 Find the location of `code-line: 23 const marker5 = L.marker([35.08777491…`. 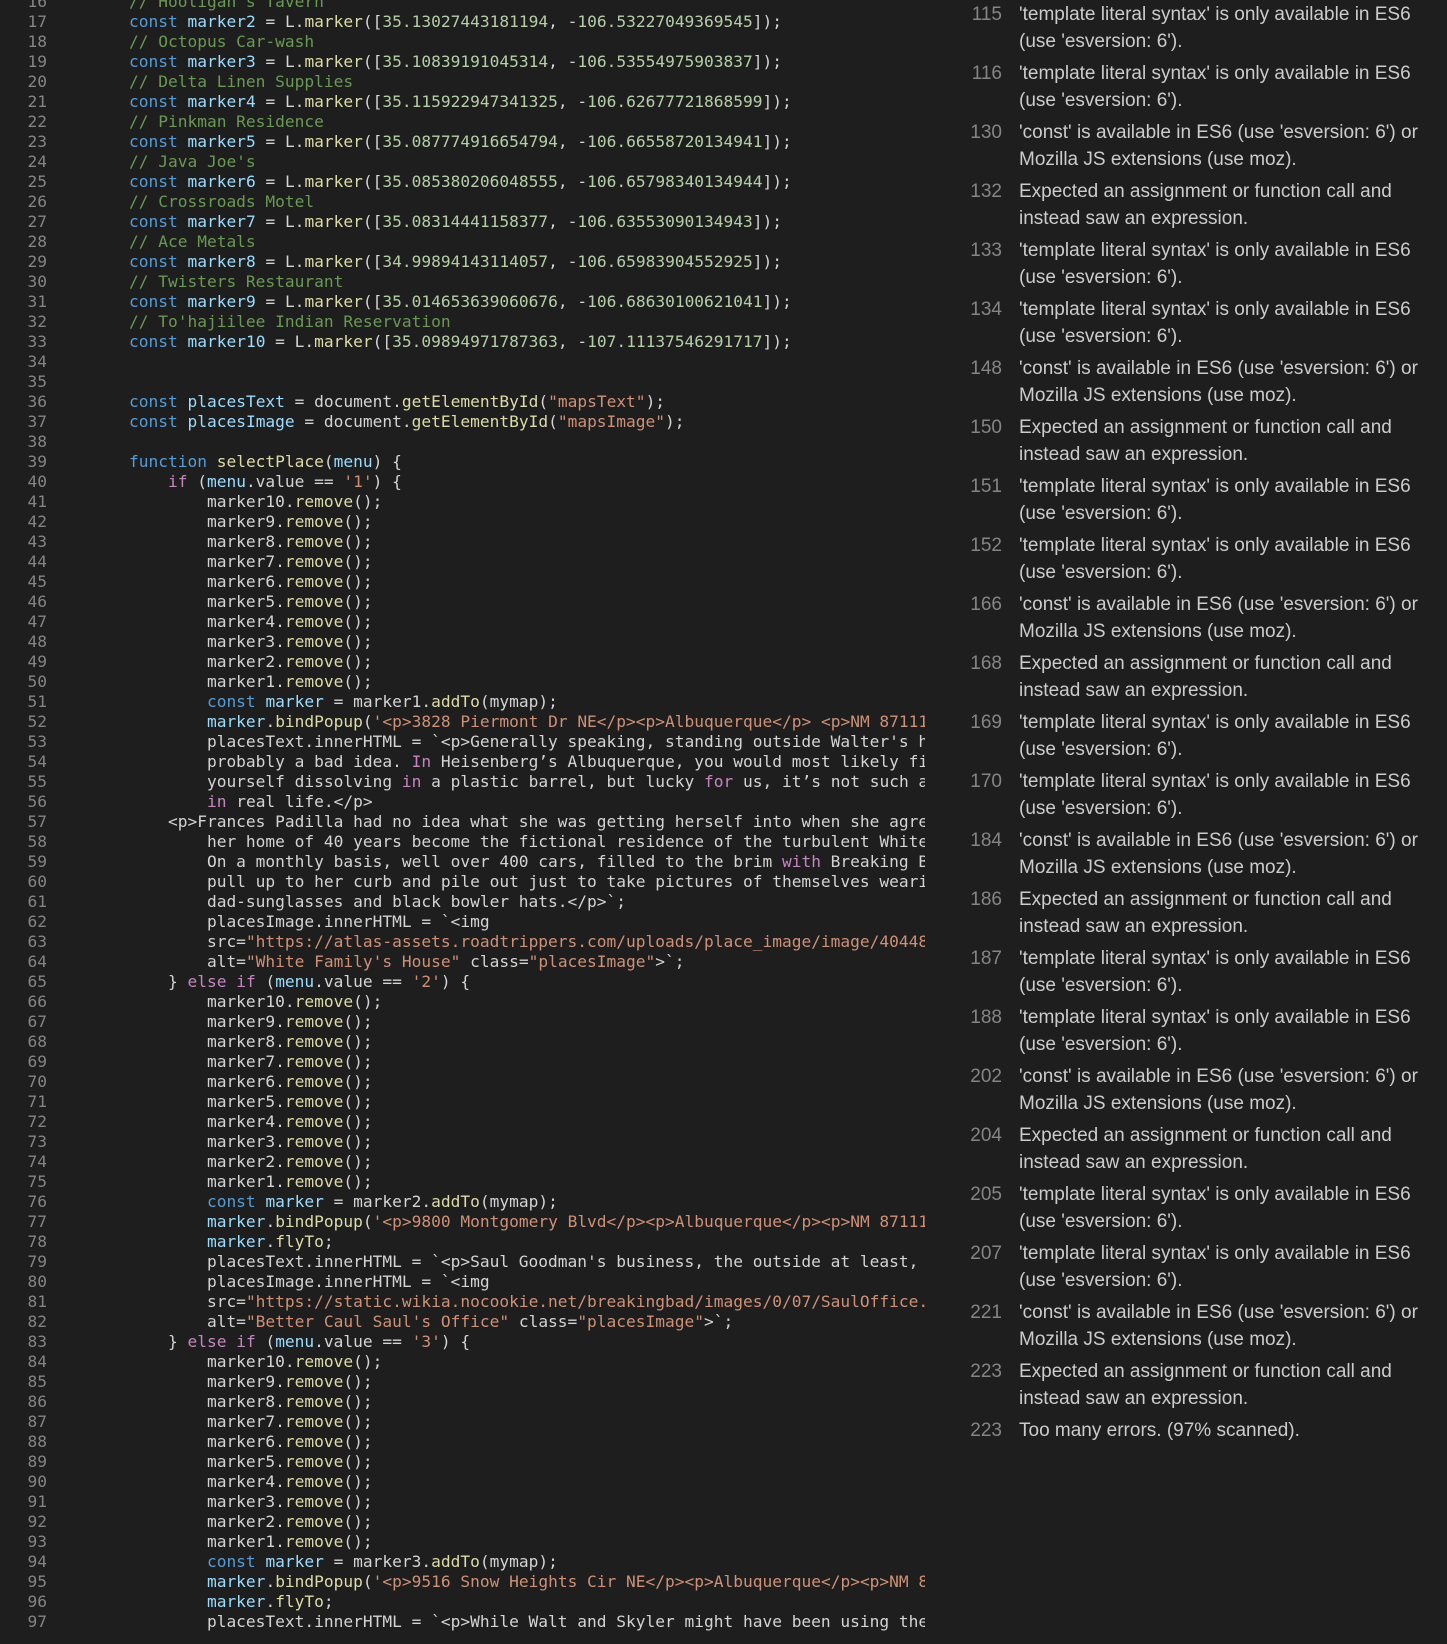

code-line: 23 const marker5 = L.marker([35.08777491… is located at coordinates (462, 142).